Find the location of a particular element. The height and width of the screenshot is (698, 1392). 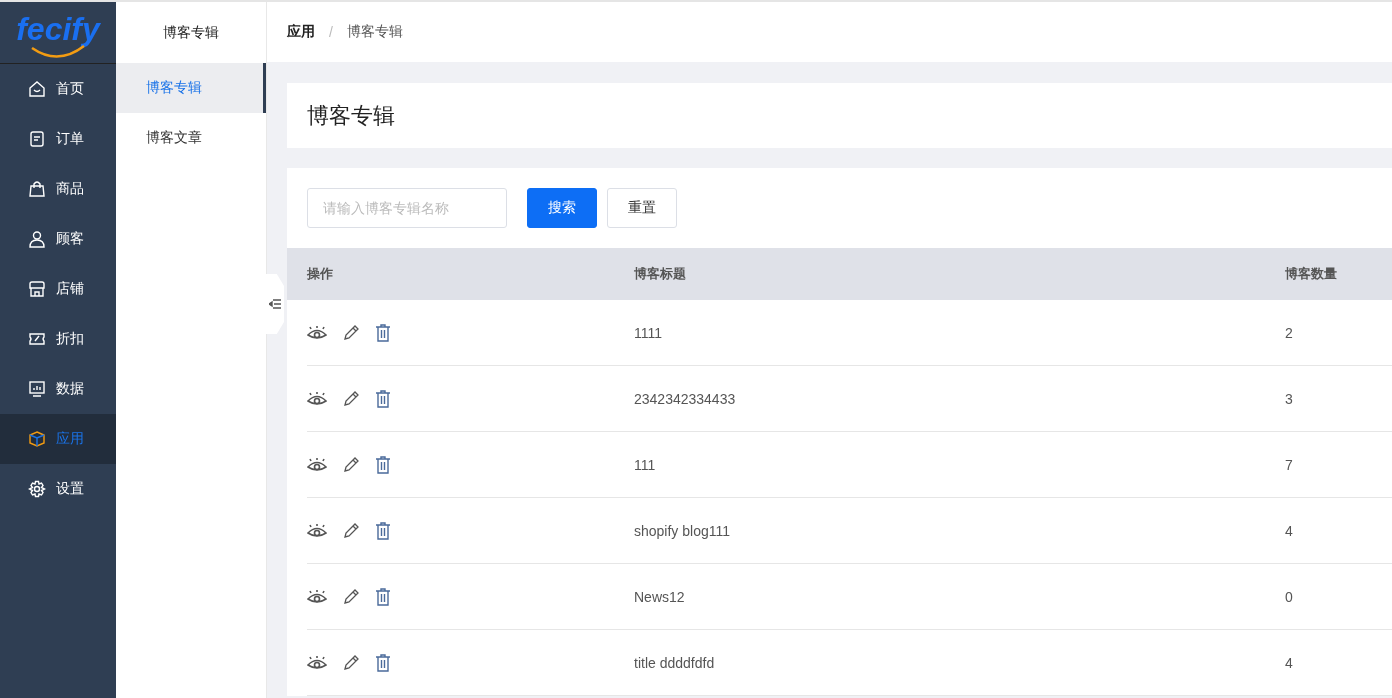

table-cell-text: 1111 is located at coordinates (649, 332).